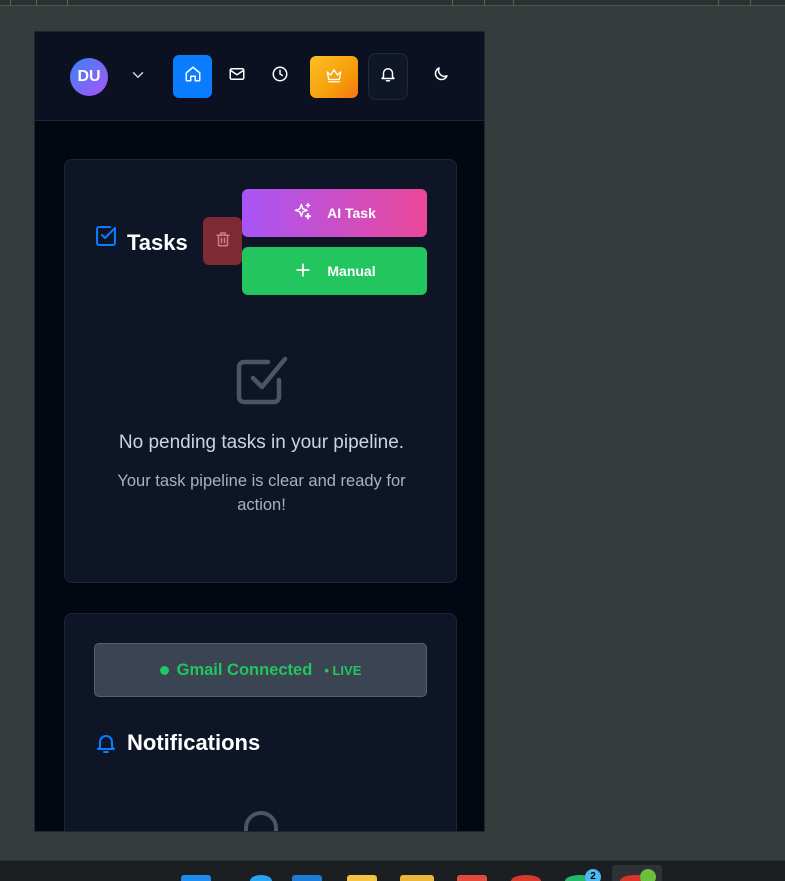 The image size is (785, 881). What do you see at coordinates (262, 381) in the screenshot?
I see `empty-checkbox-icon` at bounding box center [262, 381].